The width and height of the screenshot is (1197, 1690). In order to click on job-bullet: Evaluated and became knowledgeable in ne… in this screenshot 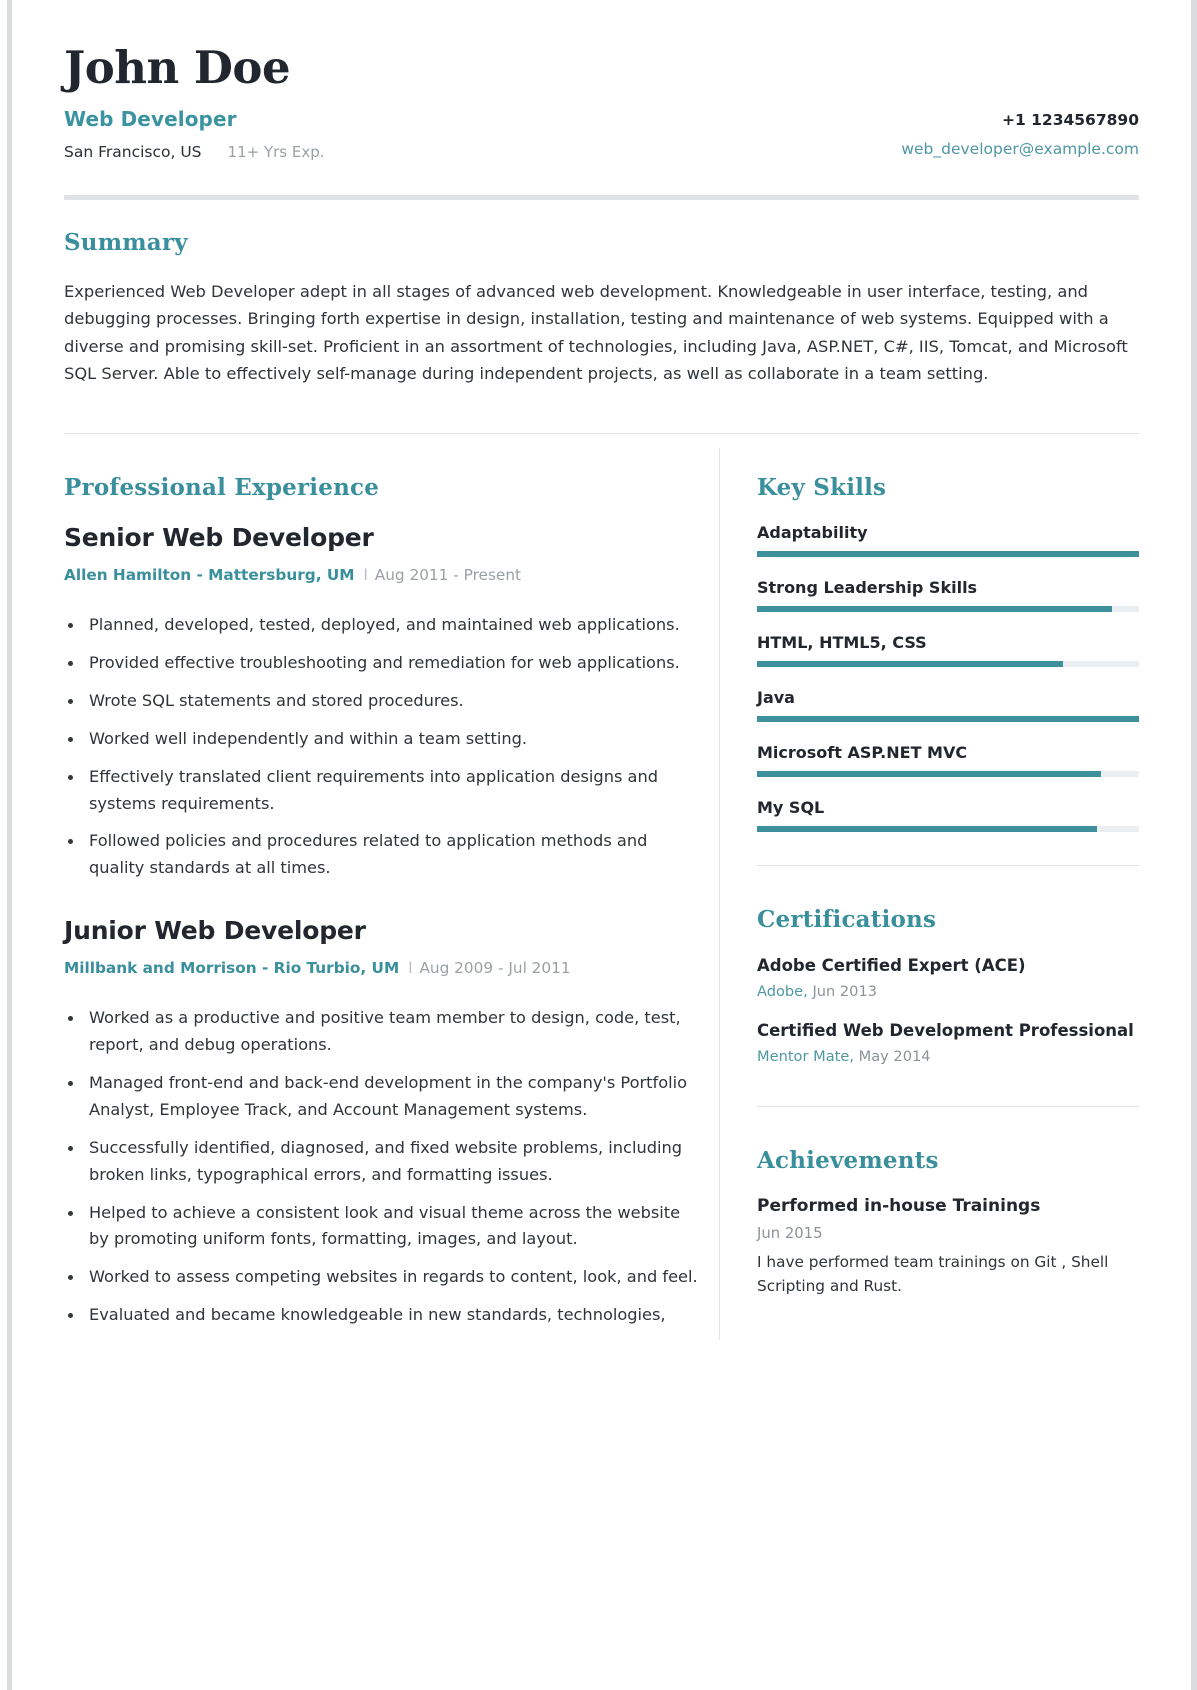, I will do `click(382, 1315)`.